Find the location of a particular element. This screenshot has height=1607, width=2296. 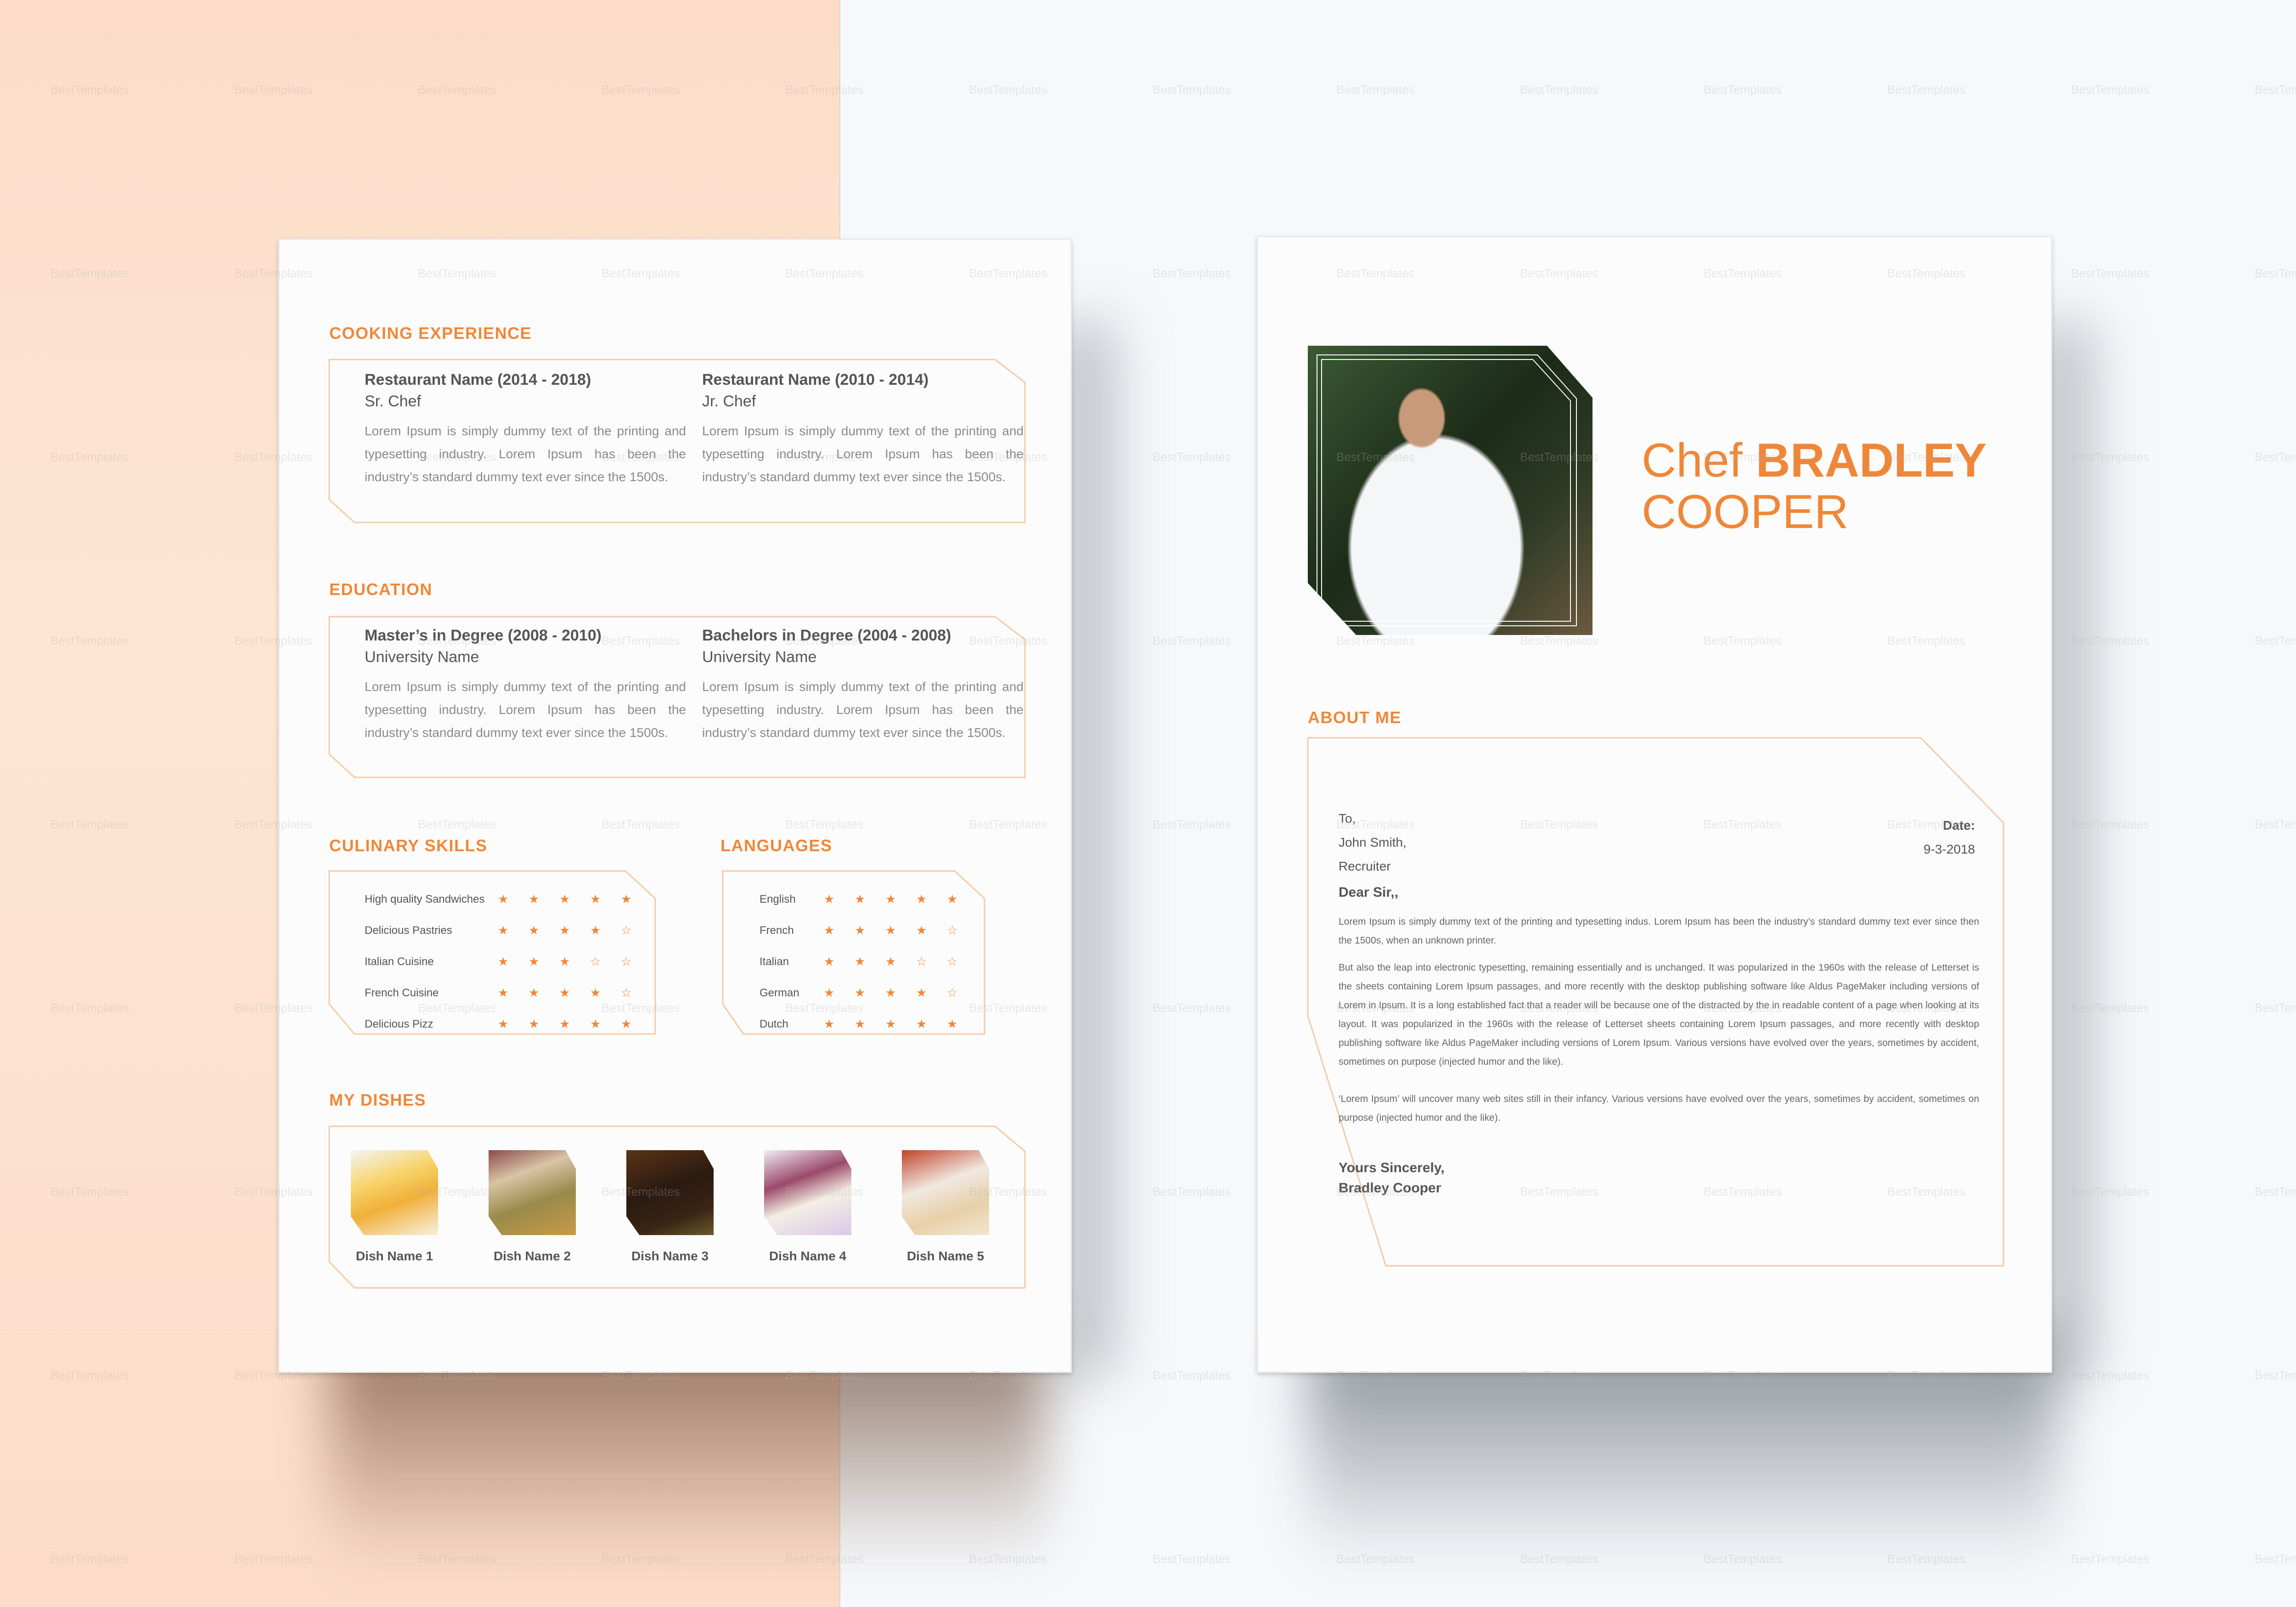

chef-name-heading: Chef BRADLEY COOPER is located at coordinates (1814, 486).